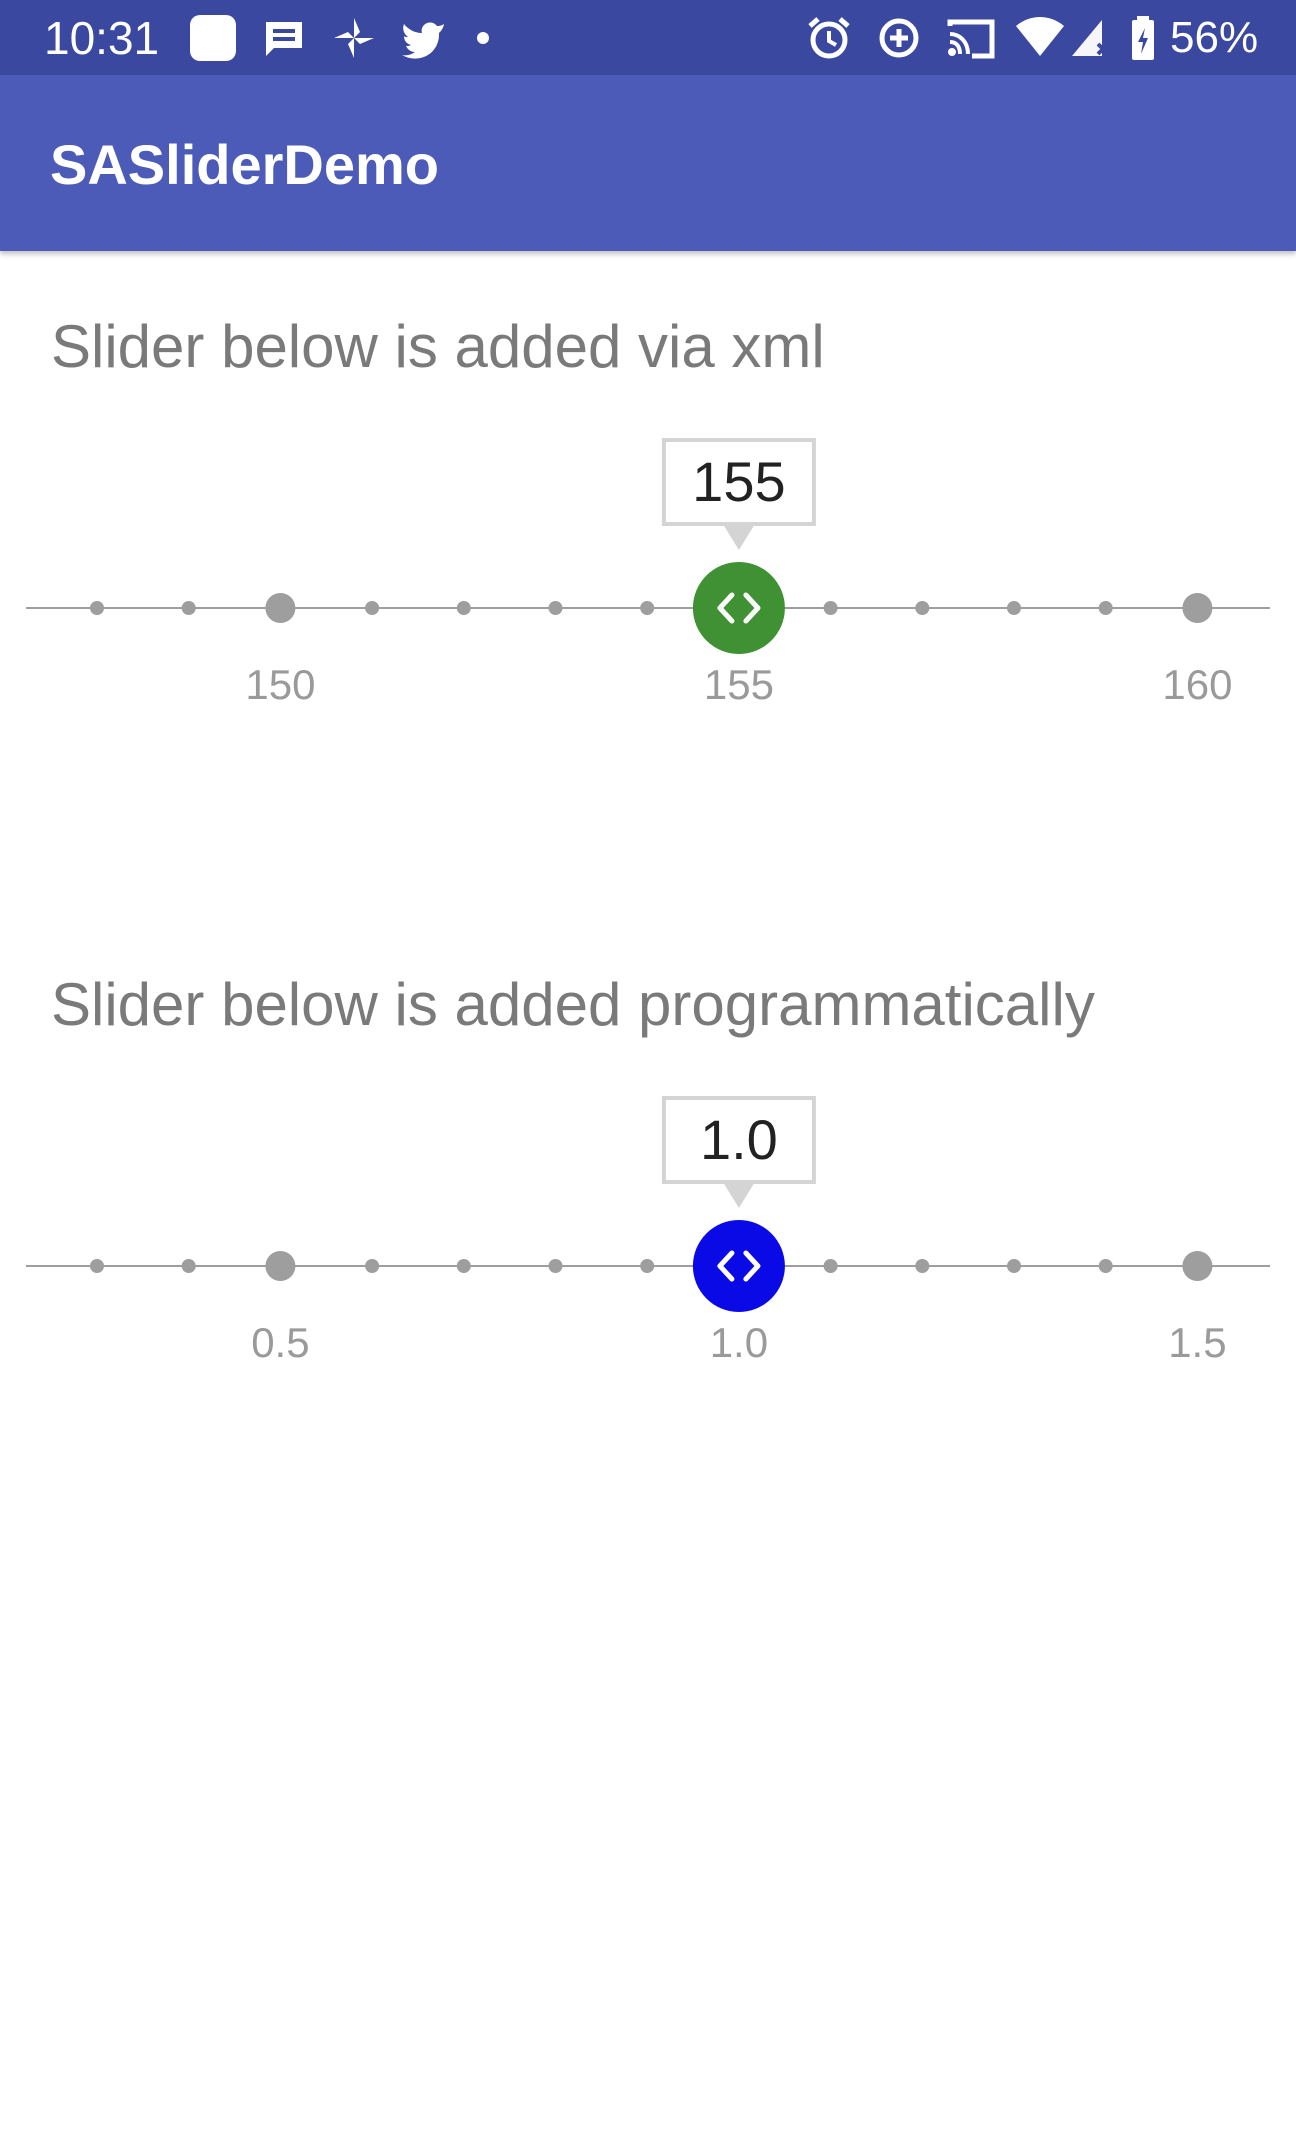 This screenshot has width=1296, height=2134. What do you see at coordinates (648, 570) in the screenshot?
I see `xml-slider: 150 155 160 155` at bounding box center [648, 570].